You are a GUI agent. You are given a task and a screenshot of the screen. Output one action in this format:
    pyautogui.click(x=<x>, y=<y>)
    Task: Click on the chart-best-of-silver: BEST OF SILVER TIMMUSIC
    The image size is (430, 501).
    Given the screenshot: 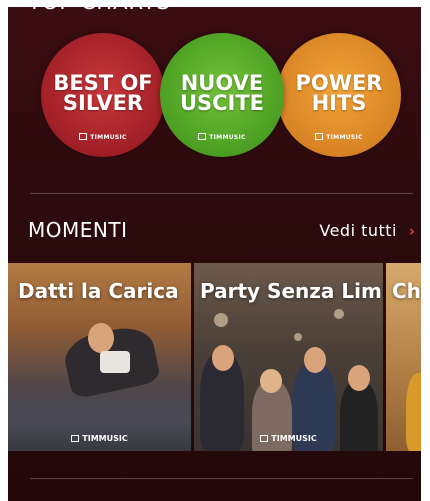 What is the action you would take?
    pyautogui.click(x=103, y=95)
    